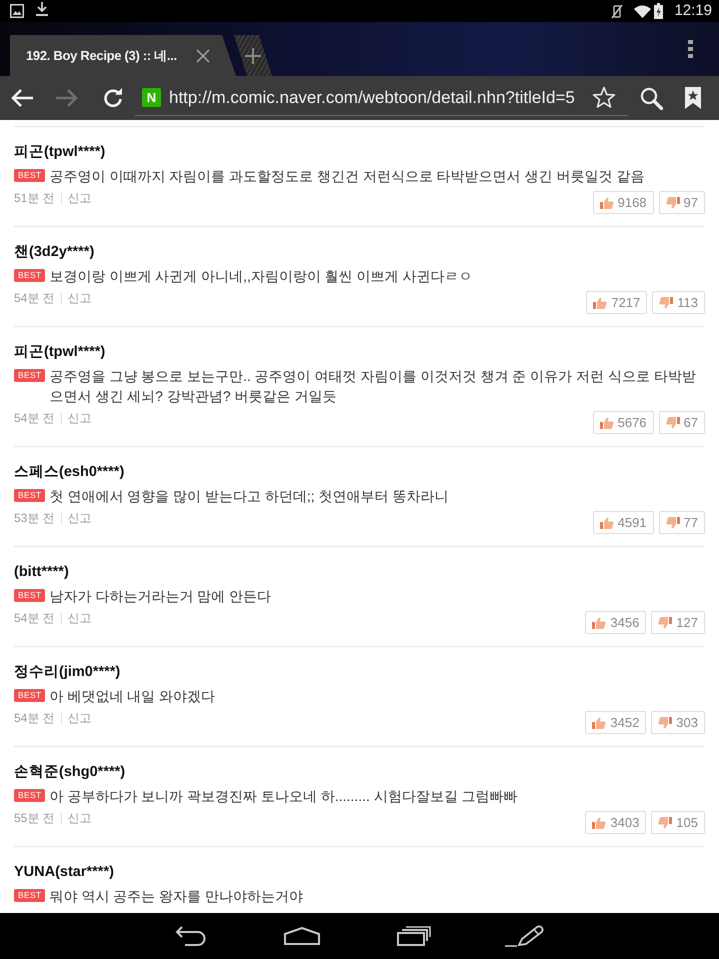 The height and width of the screenshot is (959, 719). What do you see at coordinates (623, 202) in the screenshot?
I see `like-button: 9168` at bounding box center [623, 202].